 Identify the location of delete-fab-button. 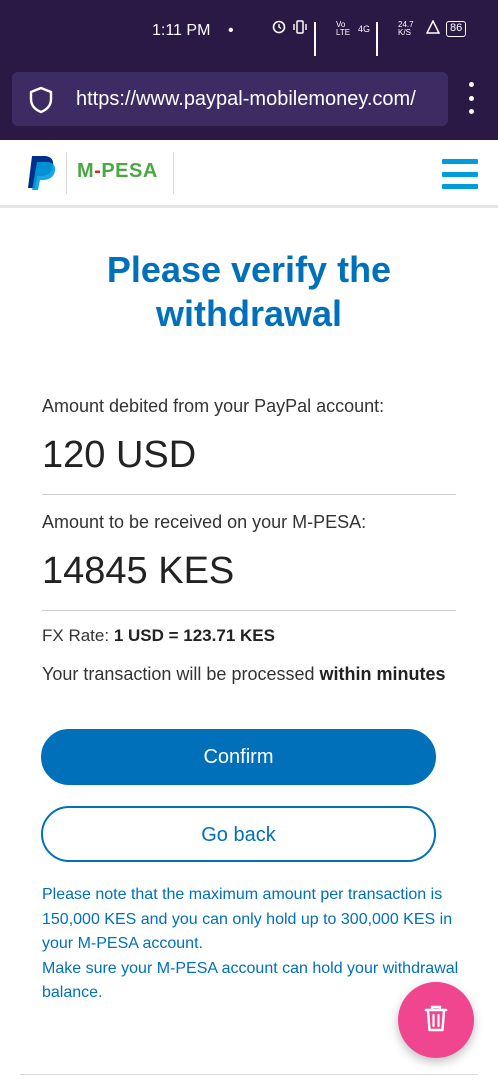
(436, 1020).